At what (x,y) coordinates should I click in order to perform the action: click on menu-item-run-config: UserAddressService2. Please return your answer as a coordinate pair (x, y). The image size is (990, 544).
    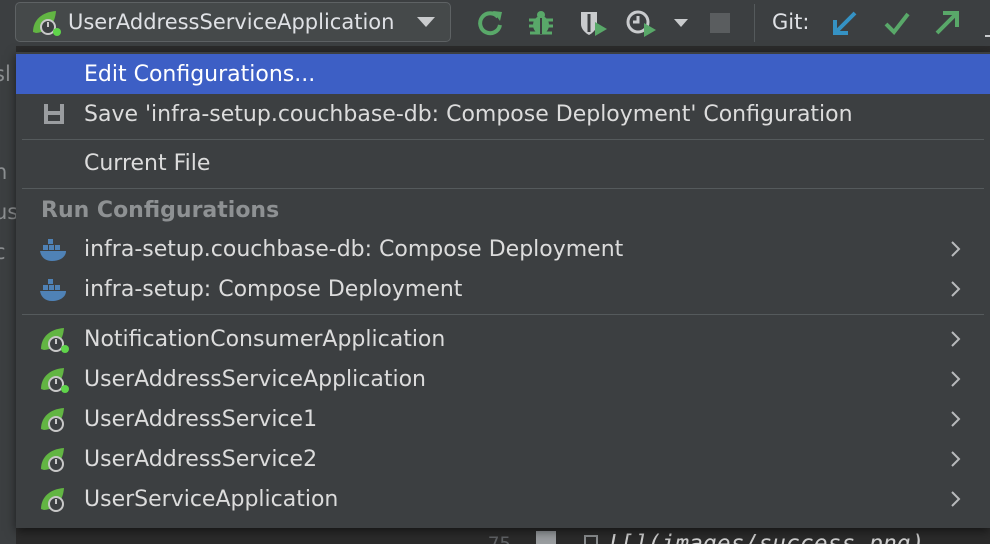
    Looking at the image, I should click on (503, 459).